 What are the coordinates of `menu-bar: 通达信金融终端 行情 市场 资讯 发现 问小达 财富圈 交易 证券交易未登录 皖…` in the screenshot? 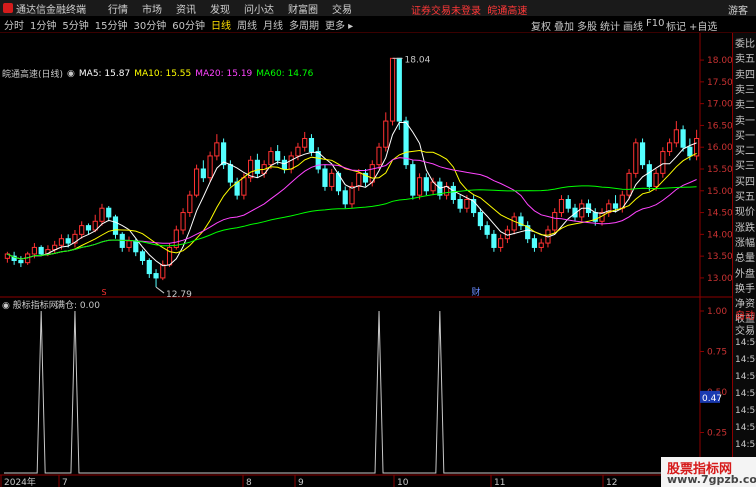 It's located at (378, 8).